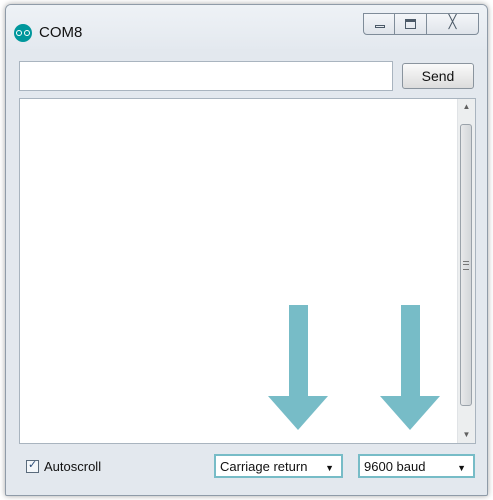 This screenshot has height=500, width=493. Describe the element at coordinates (395, 466) in the screenshot. I see `baud-rate-value: 9600 baud` at that location.